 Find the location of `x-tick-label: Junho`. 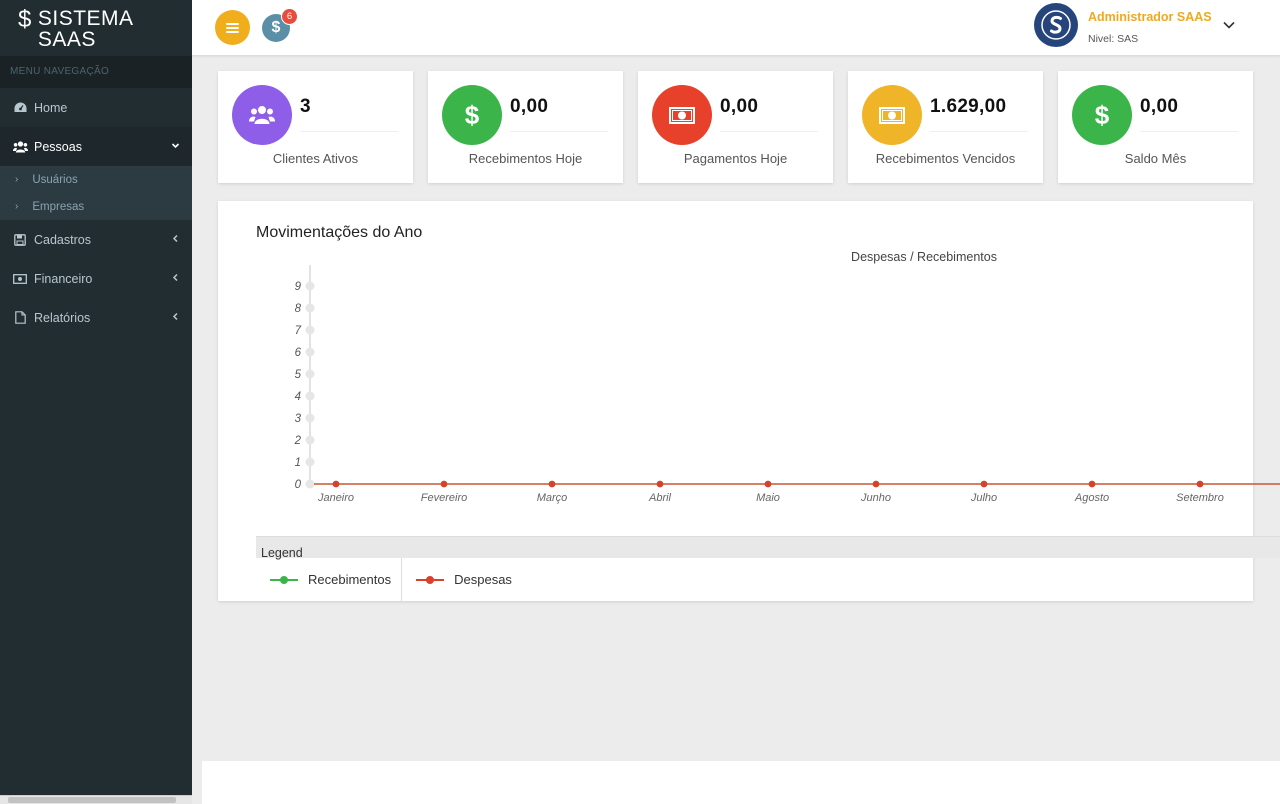

x-tick-label: Junho is located at coordinates (875, 498).